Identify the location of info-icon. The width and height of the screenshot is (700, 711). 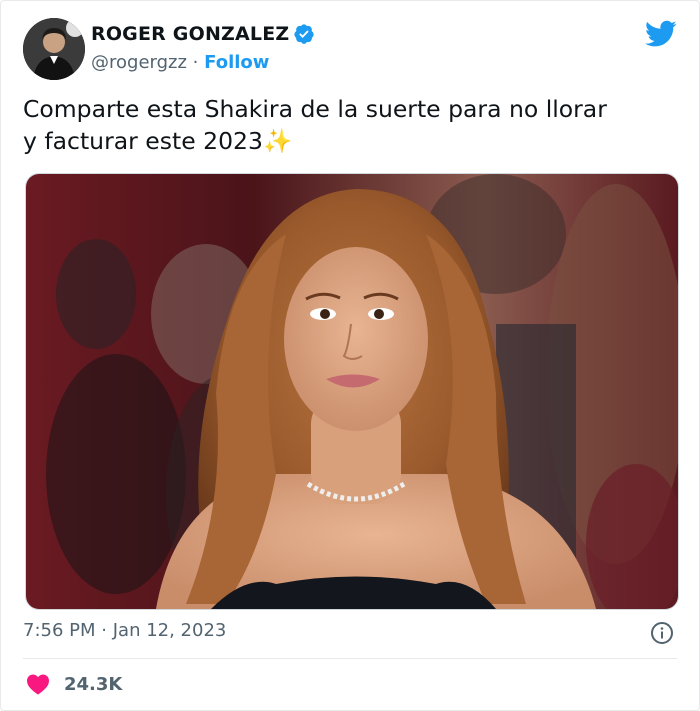
(662, 633).